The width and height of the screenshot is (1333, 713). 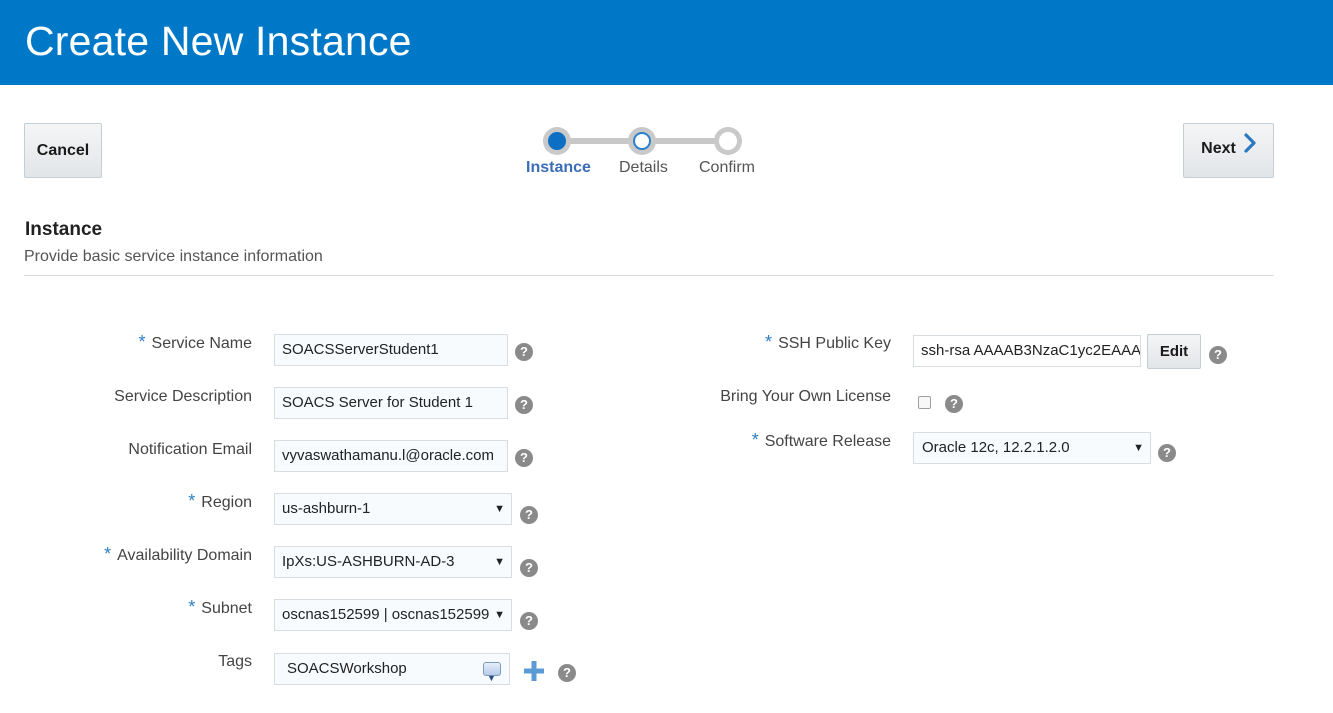 What do you see at coordinates (347, 668) in the screenshot?
I see `tags-value: SOACSWorkshop` at bounding box center [347, 668].